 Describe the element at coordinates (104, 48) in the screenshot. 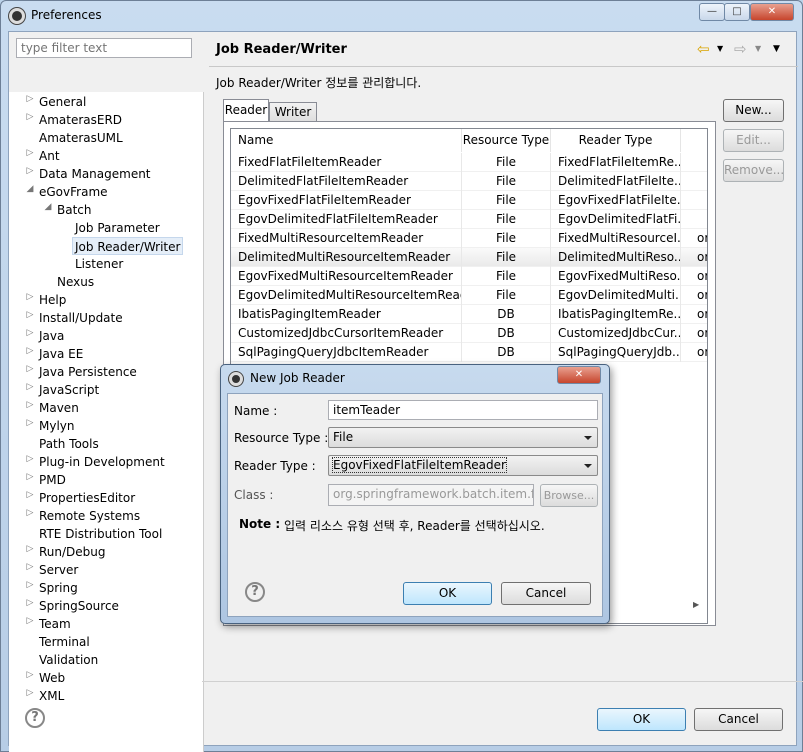

I see `filter-input` at that location.